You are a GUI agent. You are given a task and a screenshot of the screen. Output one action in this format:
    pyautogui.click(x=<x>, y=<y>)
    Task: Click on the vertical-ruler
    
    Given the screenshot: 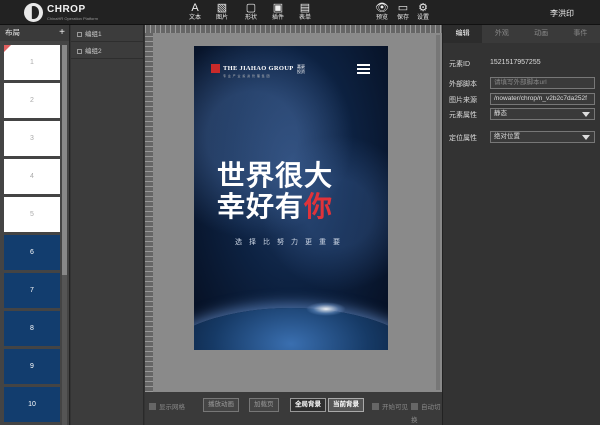 What is the action you would take?
    pyautogui.click(x=149, y=212)
    